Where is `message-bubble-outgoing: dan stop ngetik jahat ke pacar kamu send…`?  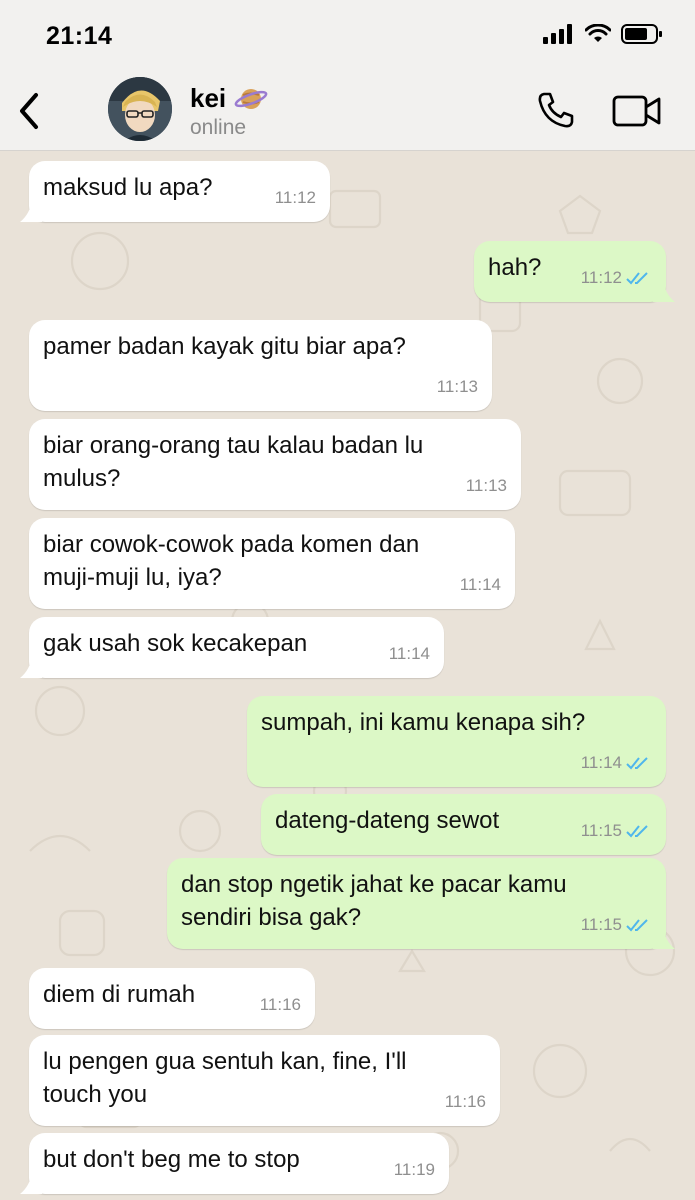 message-bubble-outgoing: dan stop ngetik jahat ke pacar kamu send… is located at coordinates (421, 903).